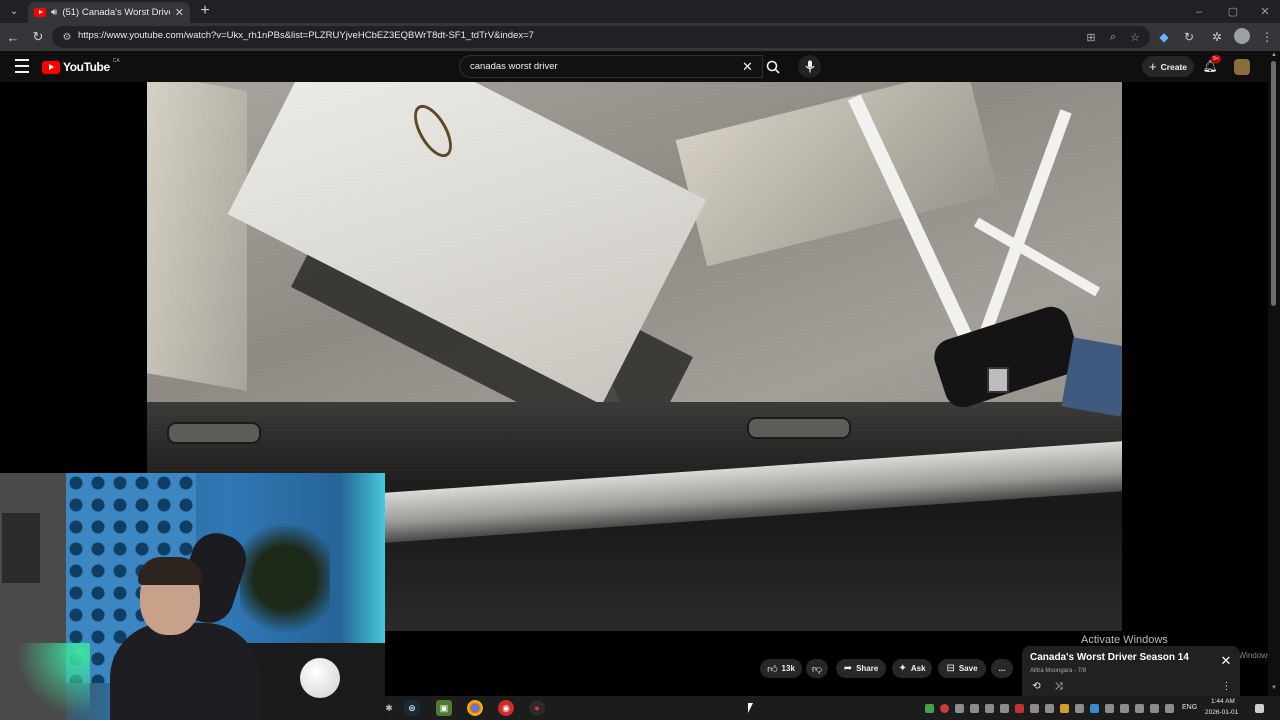 This screenshot has width=1280, height=720. What do you see at coordinates (781, 668) in the screenshot?
I see `like-button: 👍︎ 13k` at bounding box center [781, 668].